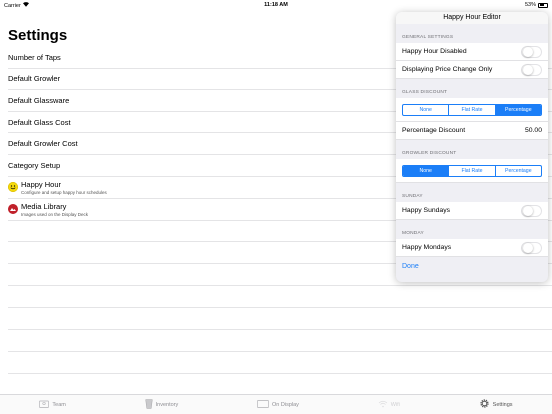 Image resolution: width=552 pixels, height=414 pixels. I want to click on tab-inventory: Inventory, so click(162, 404).